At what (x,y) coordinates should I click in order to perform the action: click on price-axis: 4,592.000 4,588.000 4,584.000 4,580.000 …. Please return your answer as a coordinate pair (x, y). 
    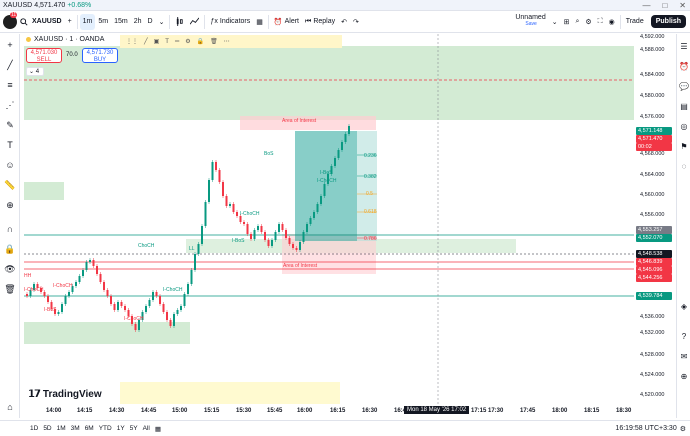
    Looking at the image, I should click on (656, 219).